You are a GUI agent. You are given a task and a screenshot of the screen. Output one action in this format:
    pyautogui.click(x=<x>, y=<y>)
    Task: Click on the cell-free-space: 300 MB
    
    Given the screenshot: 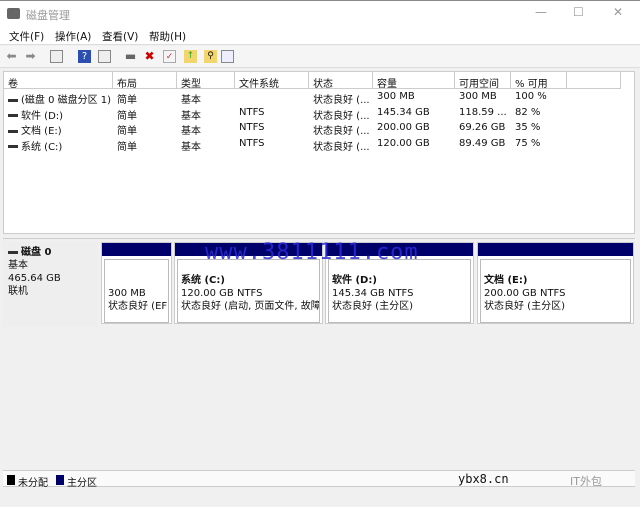 What is the action you would take?
    pyautogui.click(x=478, y=96)
    